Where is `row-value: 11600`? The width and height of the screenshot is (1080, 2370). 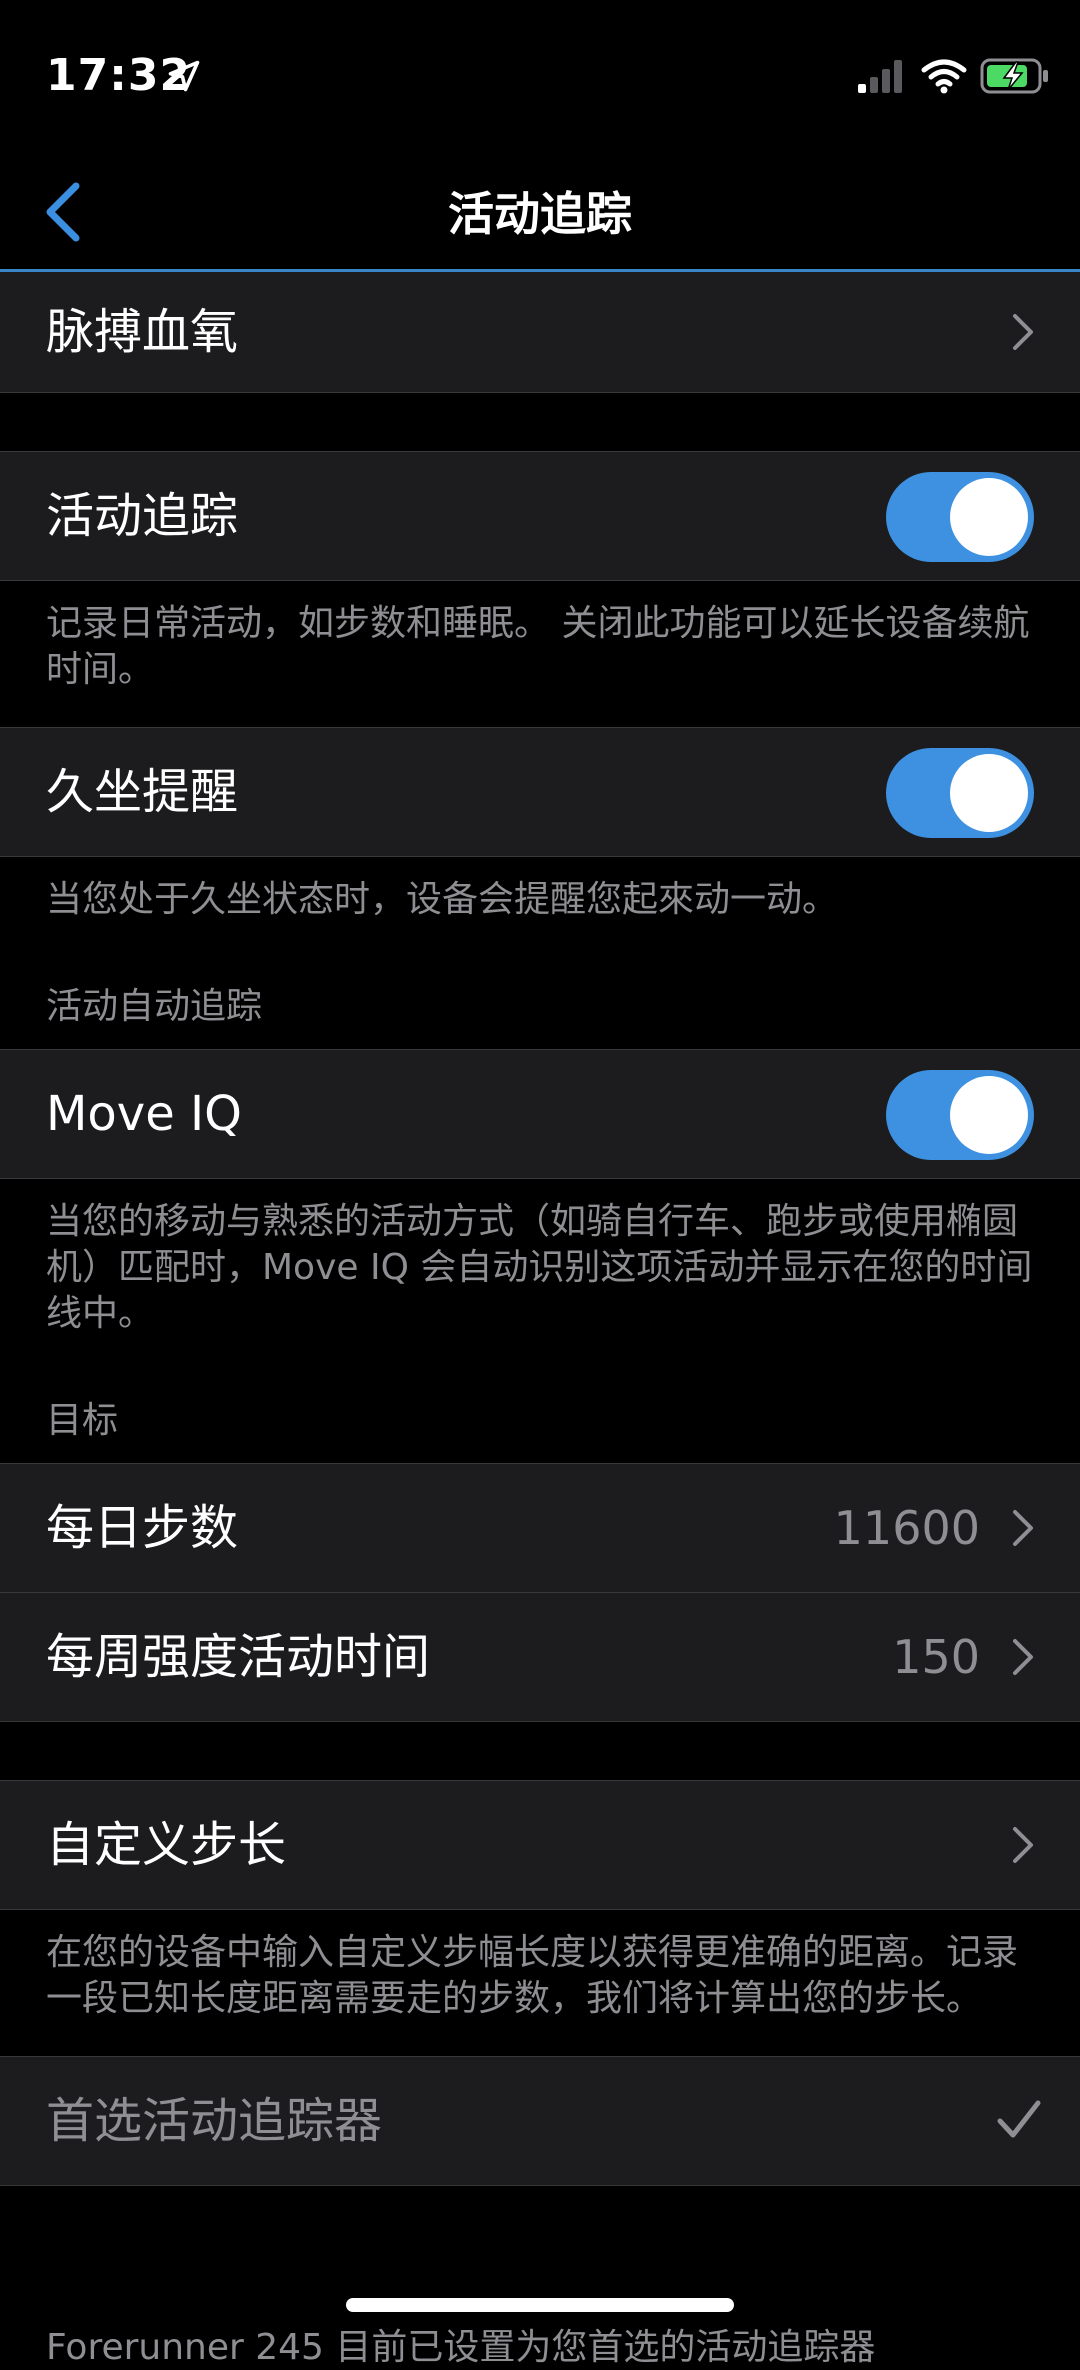 row-value: 11600 is located at coordinates (906, 1528).